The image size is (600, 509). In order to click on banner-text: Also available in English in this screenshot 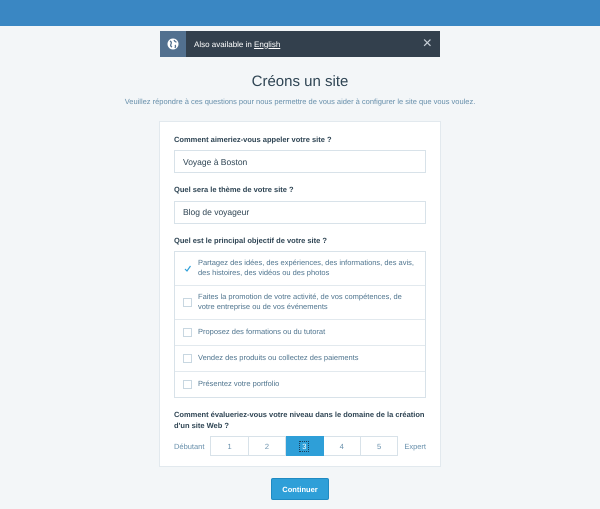, I will do `click(238, 44)`.